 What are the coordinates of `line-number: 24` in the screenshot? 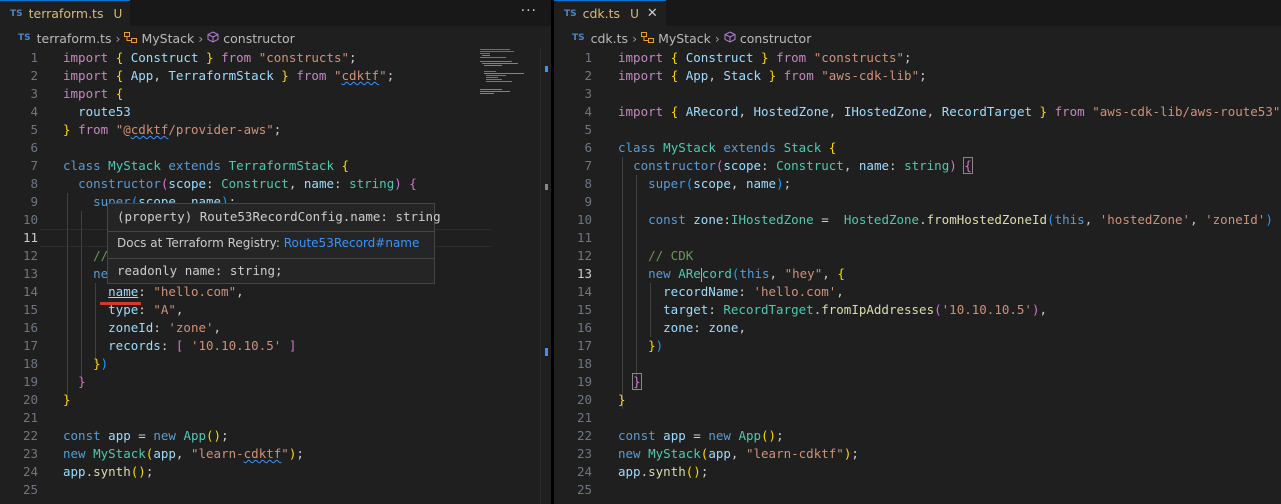 It's located at (584, 471).